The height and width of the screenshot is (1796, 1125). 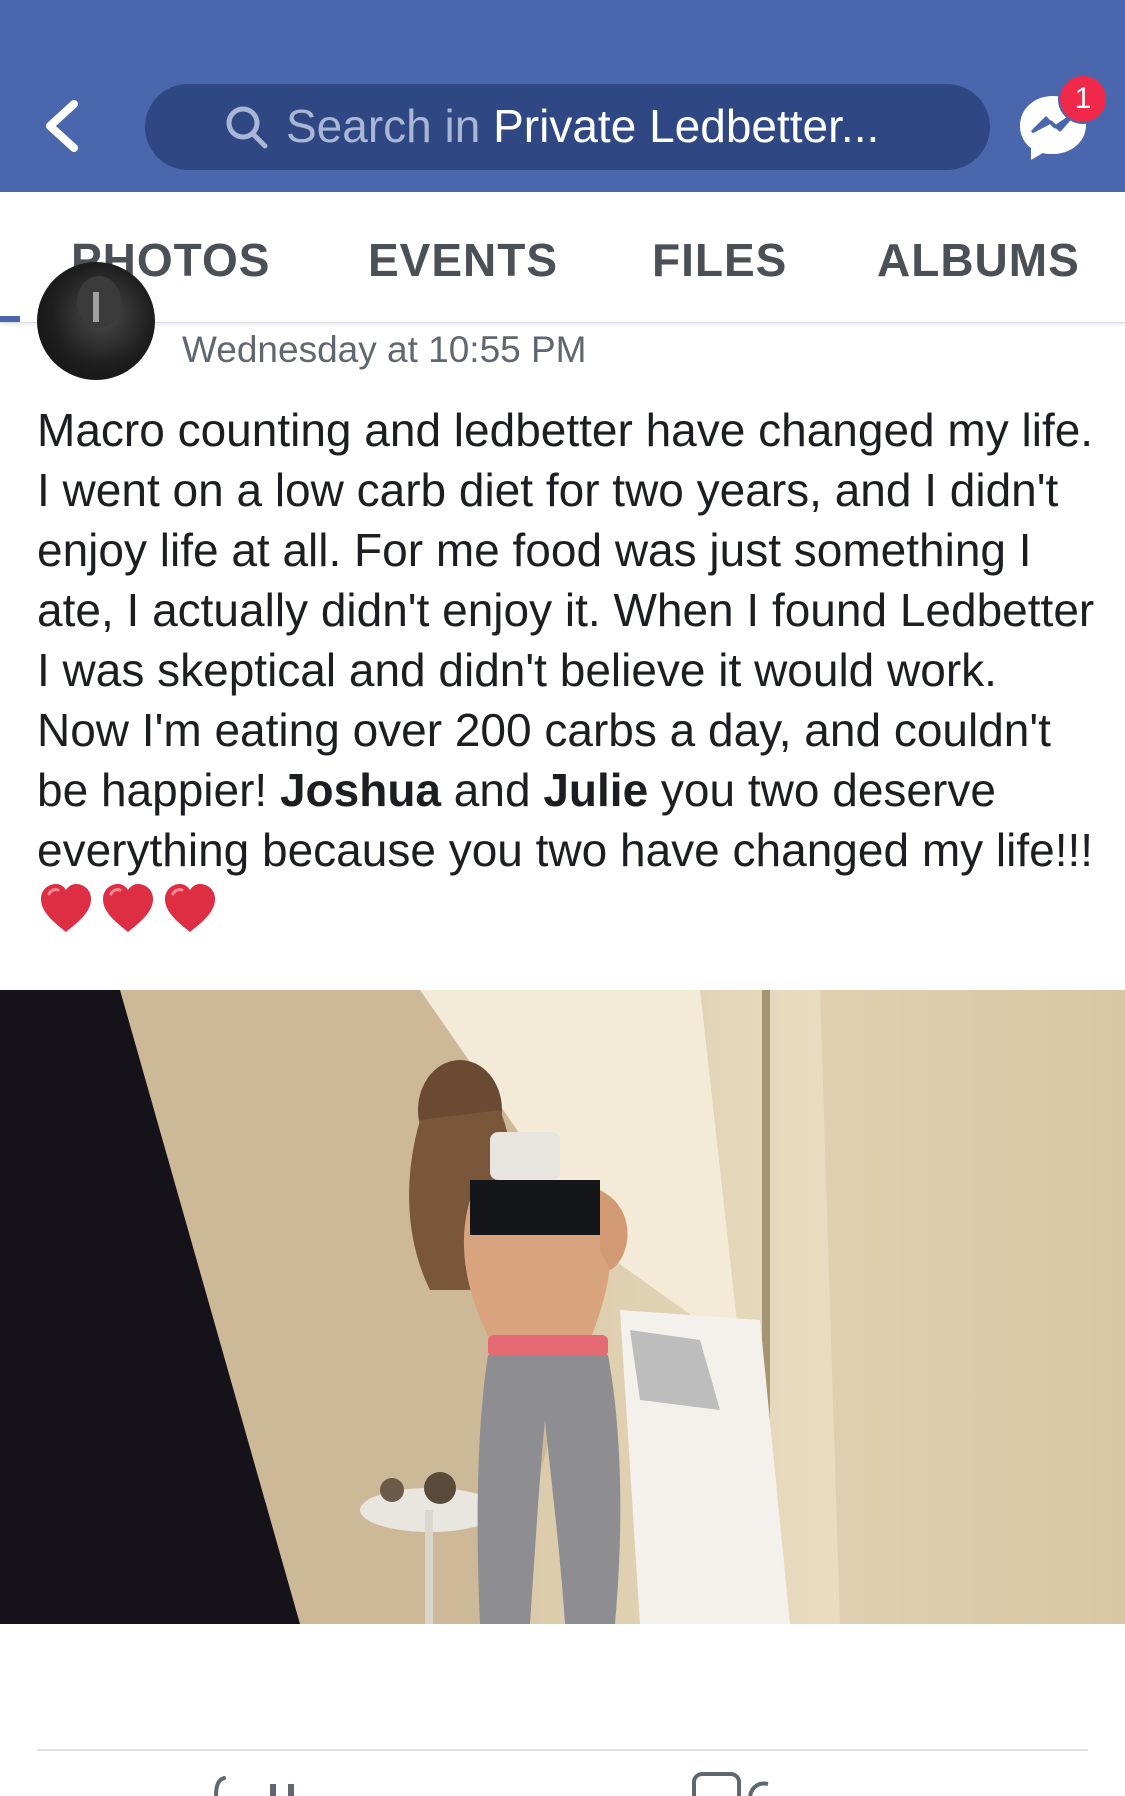 What do you see at coordinates (10, 319) in the screenshot?
I see `active-tab-indicator` at bounding box center [10, 319].